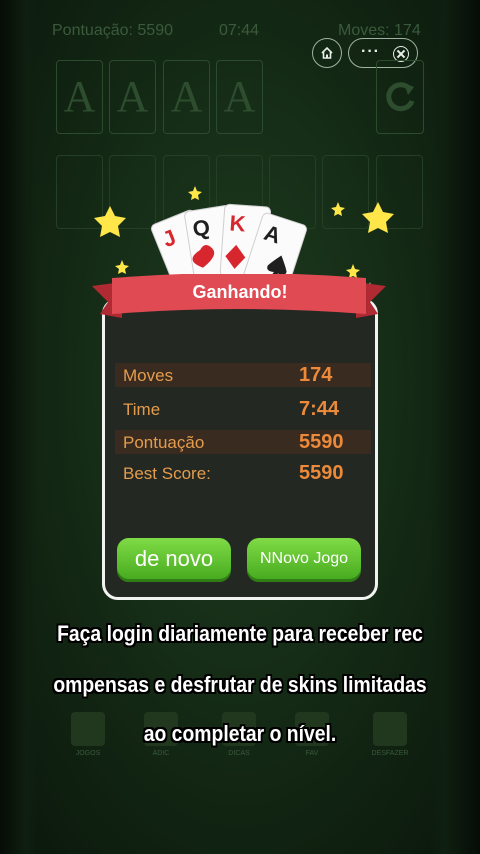 Image resolution: width=480 pixels, height=854 pixels. I want to click on nav-label: DICAS, so click(239, 753).